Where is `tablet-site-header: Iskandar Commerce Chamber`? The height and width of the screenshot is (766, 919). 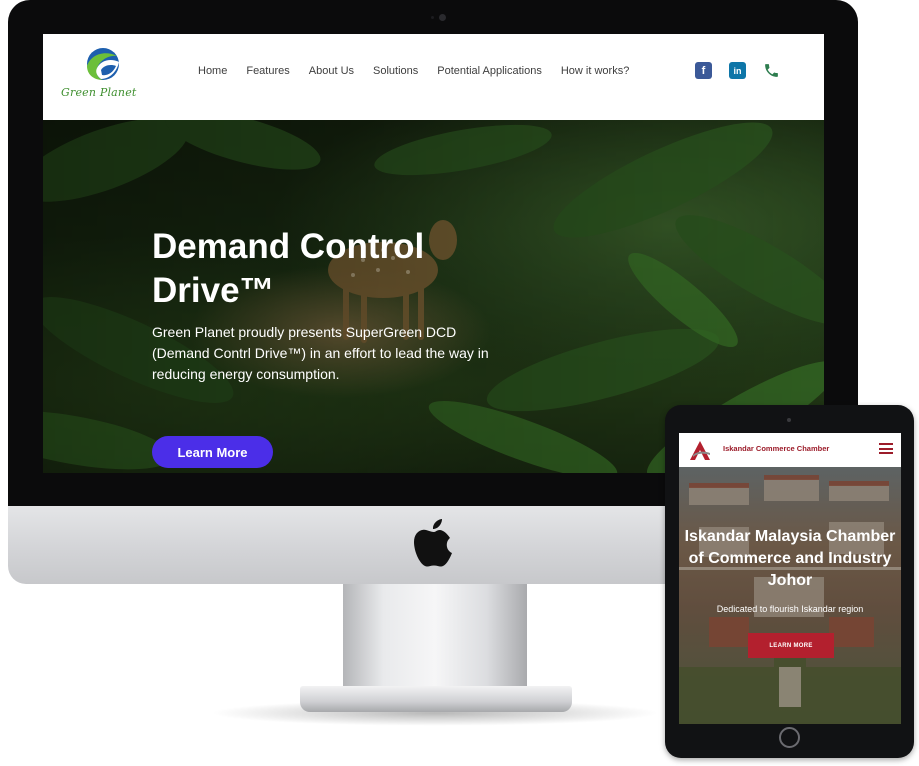 tablet-site-header: Iskandar Commerce Chamber is located at coordinates (790, 450).